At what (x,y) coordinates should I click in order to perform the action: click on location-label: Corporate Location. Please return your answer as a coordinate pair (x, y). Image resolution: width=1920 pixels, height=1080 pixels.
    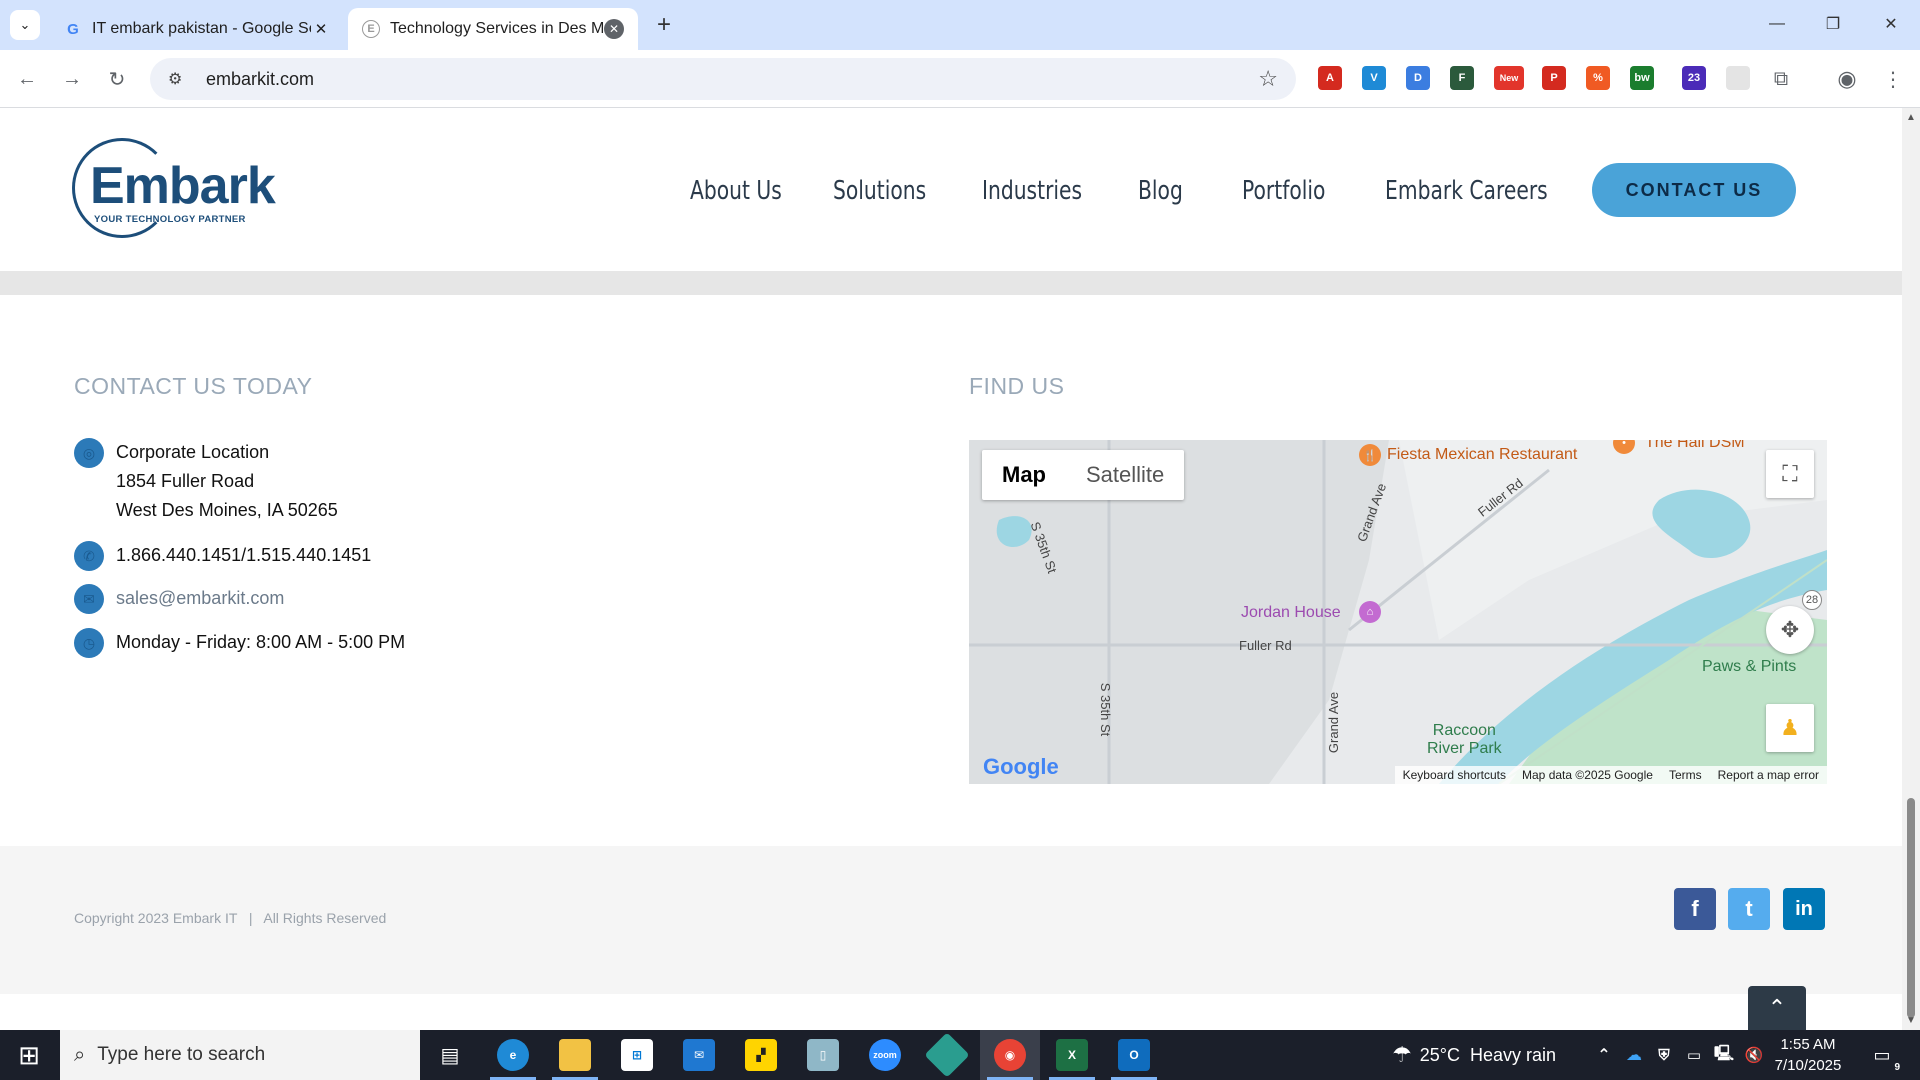
    Looking at the image, I should click on (193, 452).